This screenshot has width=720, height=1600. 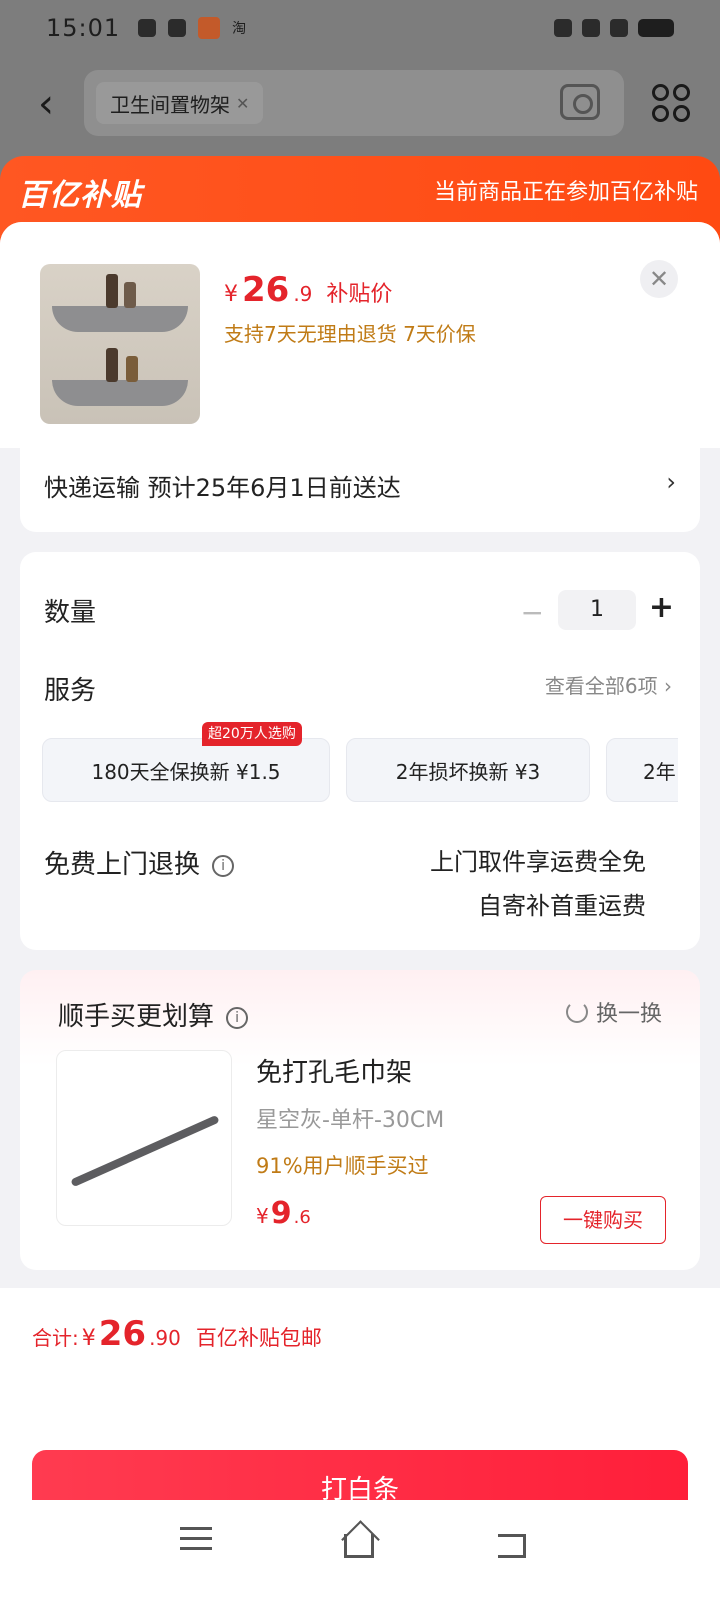 I want to click on close-icon: ✕, so click(x=242, y=103).